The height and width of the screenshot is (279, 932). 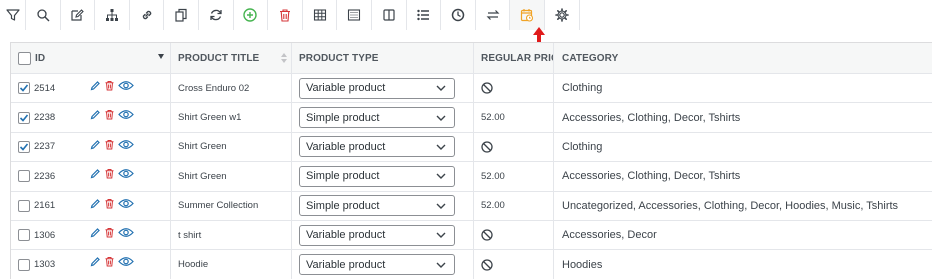 What do you see at coordinates (320, 15) in the screenshot?
I see `table-button` at bounding box center [320, 15].